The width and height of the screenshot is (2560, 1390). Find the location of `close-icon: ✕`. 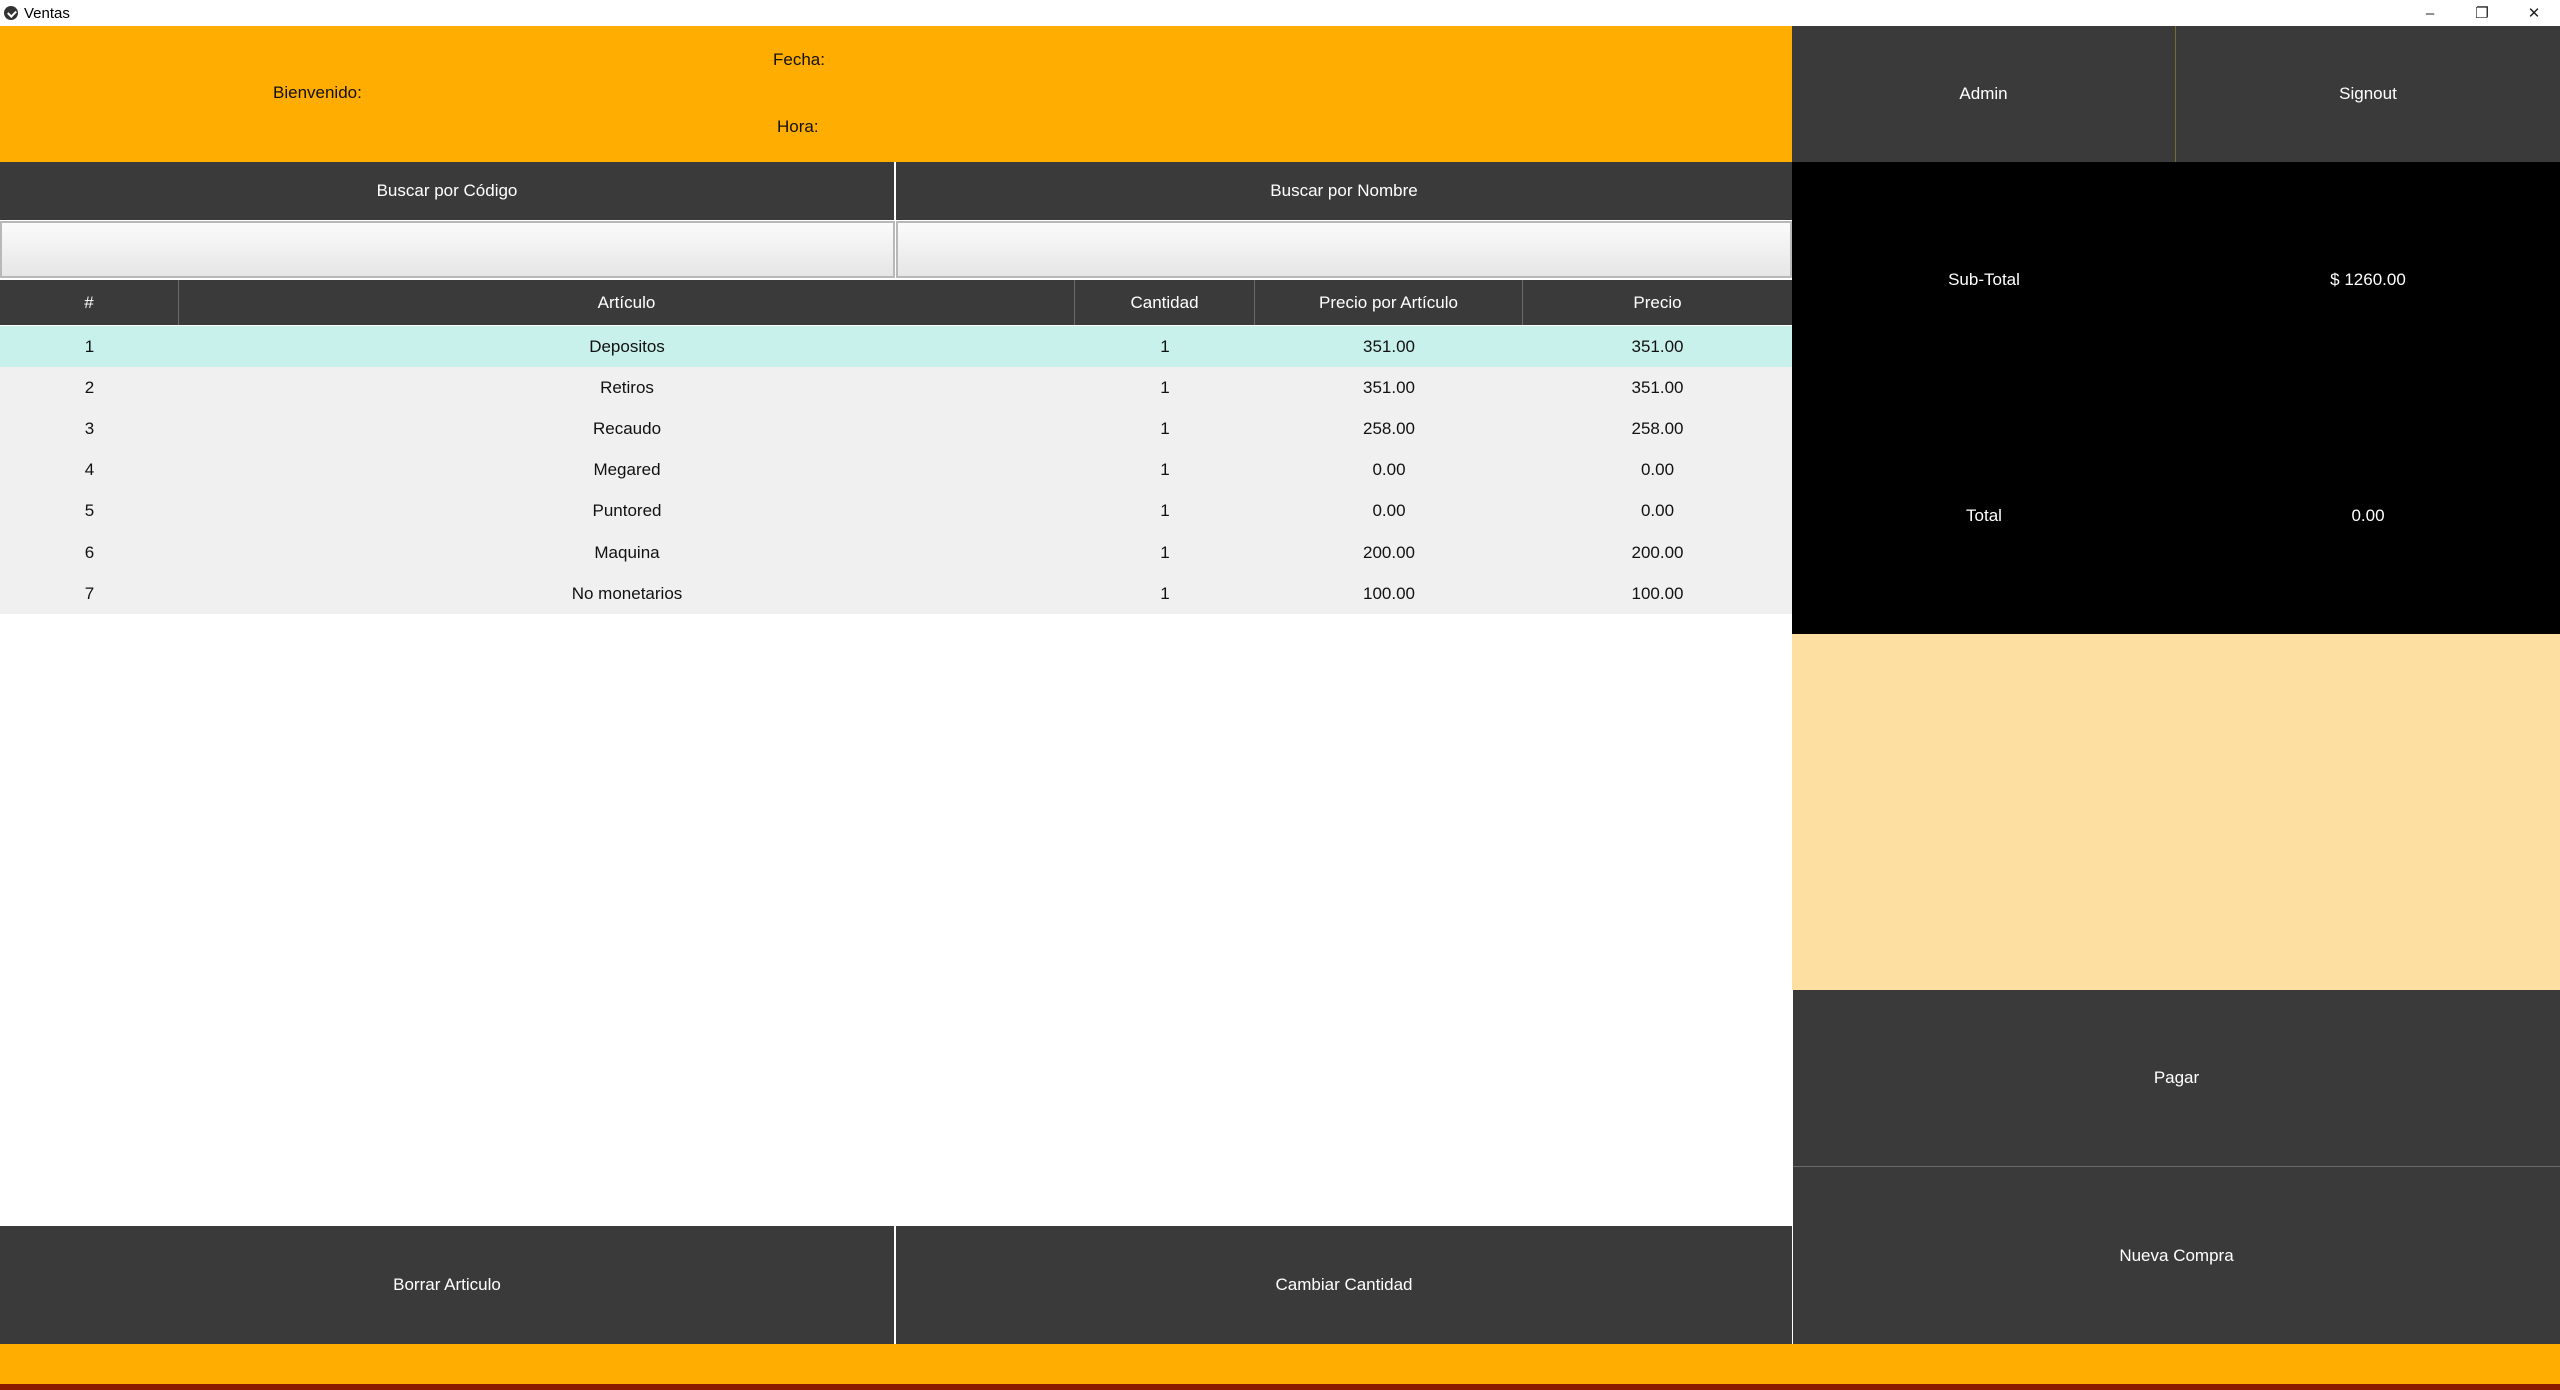

close-icon: ✕ is located at coordinates (2534, 13).